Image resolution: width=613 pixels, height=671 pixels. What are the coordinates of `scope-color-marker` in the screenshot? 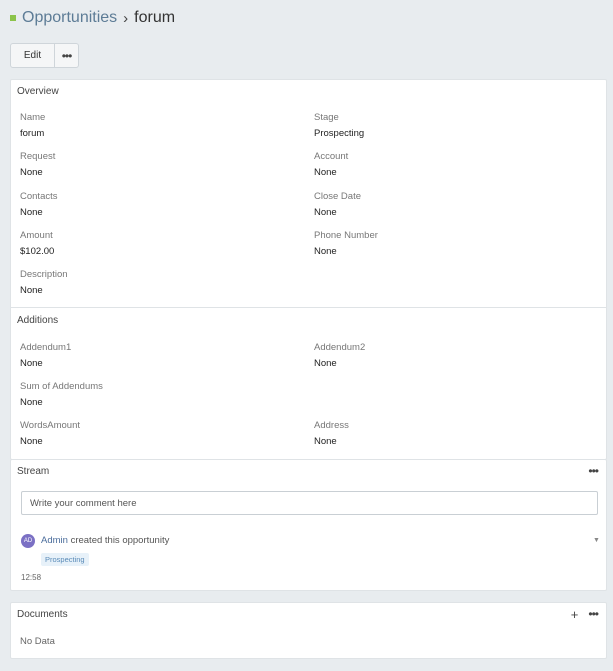 It's located at (13, 18).